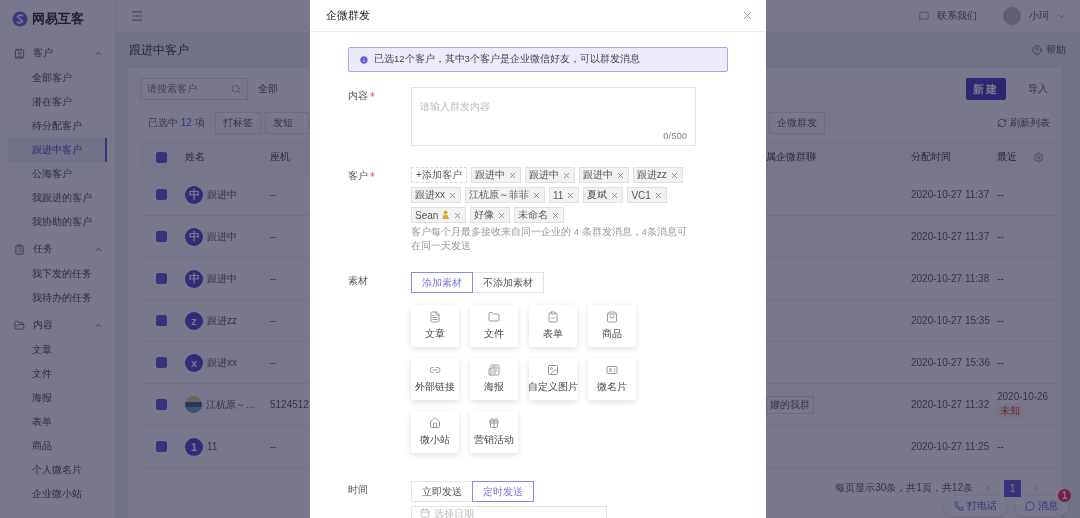  Describe the element at coordinates (553, 379) in the screenshot. I see `material-card: 自定义图片` at that location.